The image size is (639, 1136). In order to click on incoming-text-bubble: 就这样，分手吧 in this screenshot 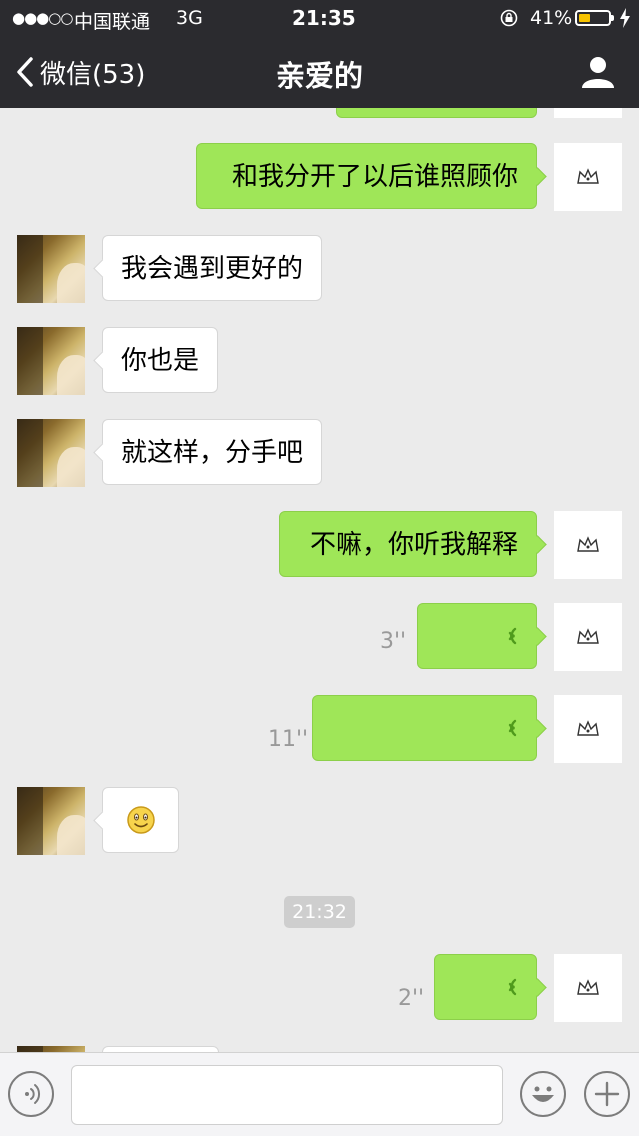, I will do `click(212, 452)`.